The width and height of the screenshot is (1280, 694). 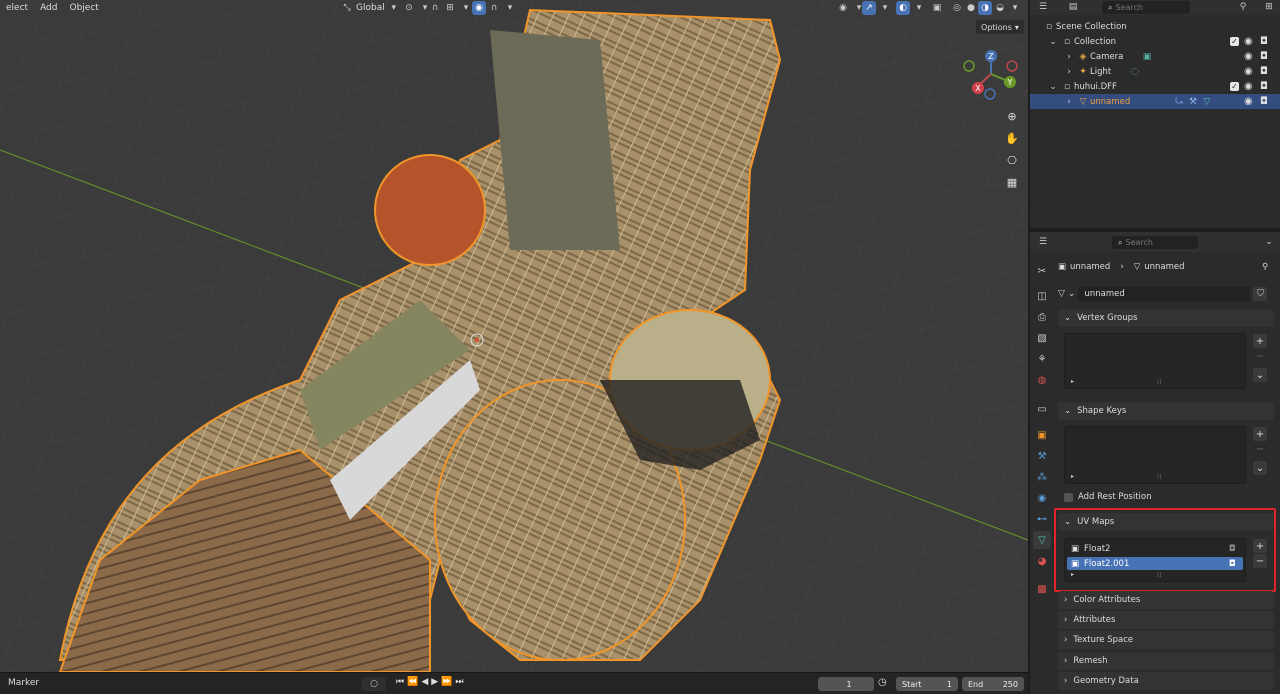 What do you see at coordinates (459, 682) in the screenshot?
I see `jump-end-icon: ⏭` at bounding box center [459, 682].